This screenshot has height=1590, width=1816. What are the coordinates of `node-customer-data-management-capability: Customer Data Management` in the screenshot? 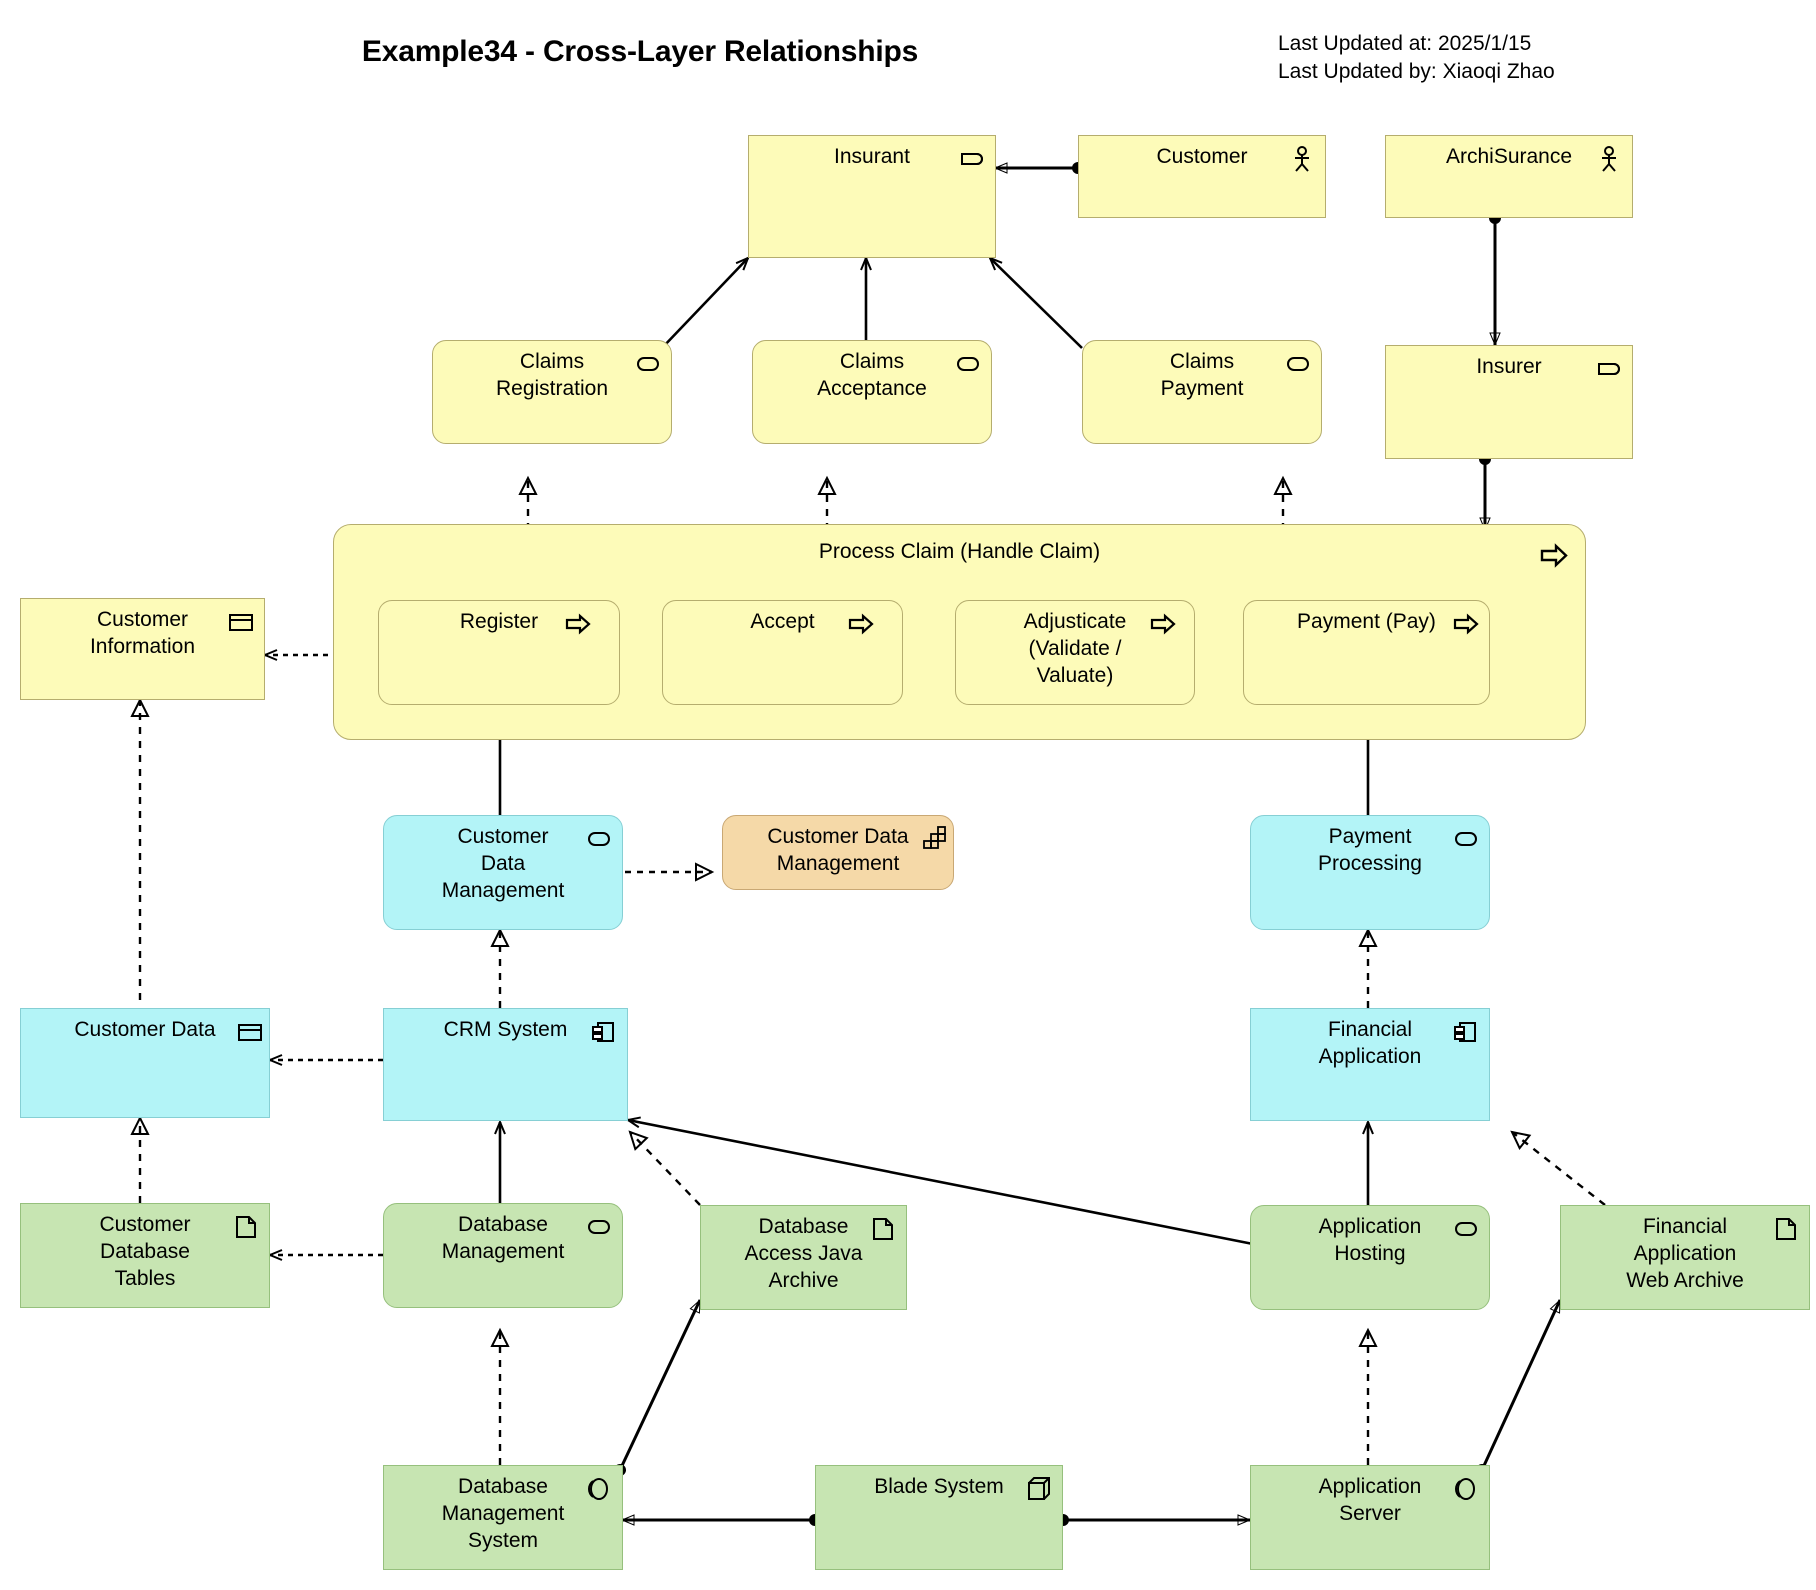 It's located at (838, 852).